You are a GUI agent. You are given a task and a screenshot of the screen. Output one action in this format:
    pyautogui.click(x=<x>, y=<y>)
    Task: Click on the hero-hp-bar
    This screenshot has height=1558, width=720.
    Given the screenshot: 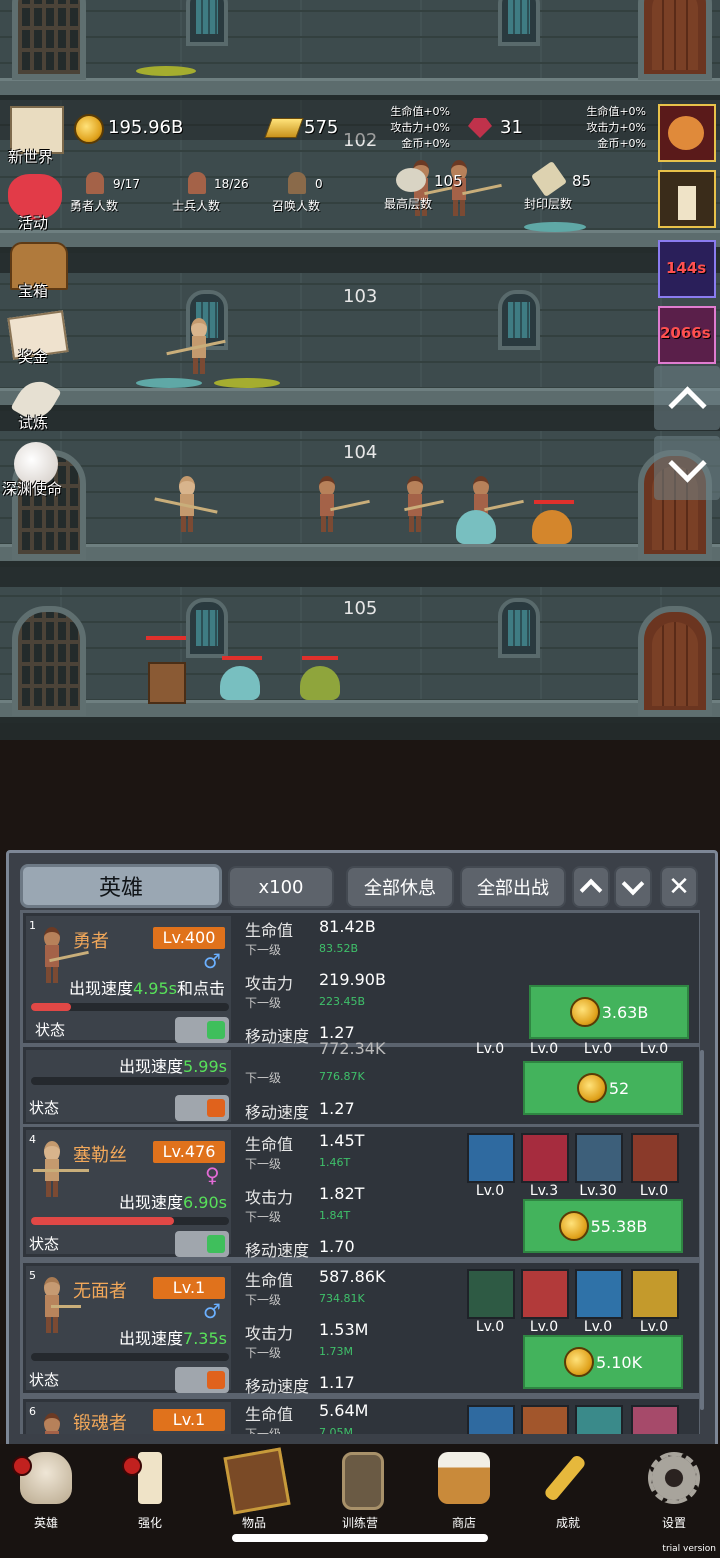 What is the action you would take?
    pyautogui.click(x=130, y=1221)
    